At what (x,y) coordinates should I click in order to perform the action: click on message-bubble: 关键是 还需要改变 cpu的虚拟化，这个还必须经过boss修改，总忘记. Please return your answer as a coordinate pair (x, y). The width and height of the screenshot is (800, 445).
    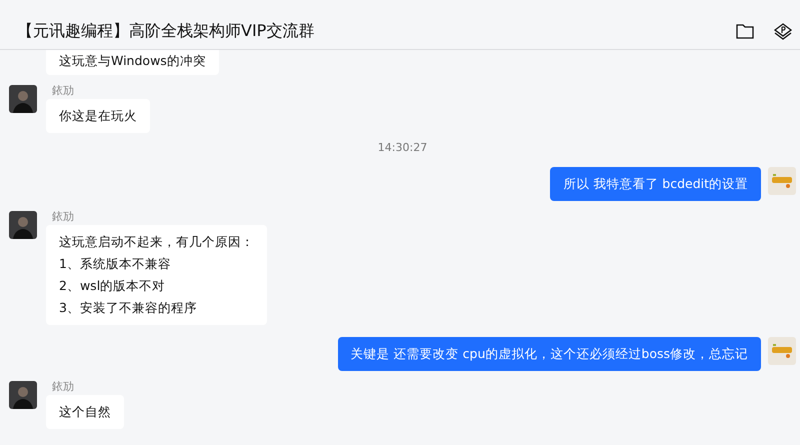
    Looking at the image, I should click on (549, 354).